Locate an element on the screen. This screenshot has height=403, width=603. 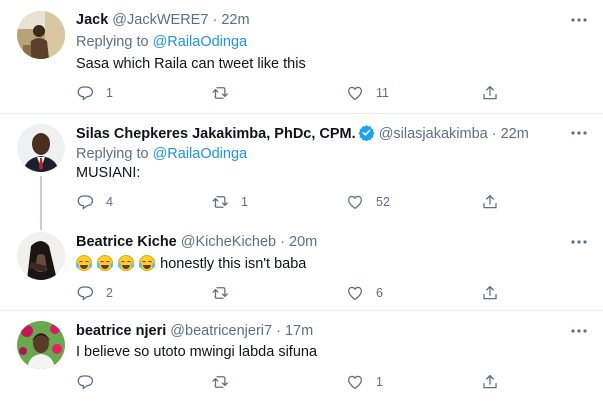
like-count: 52 is located at coordinates (383, 202).